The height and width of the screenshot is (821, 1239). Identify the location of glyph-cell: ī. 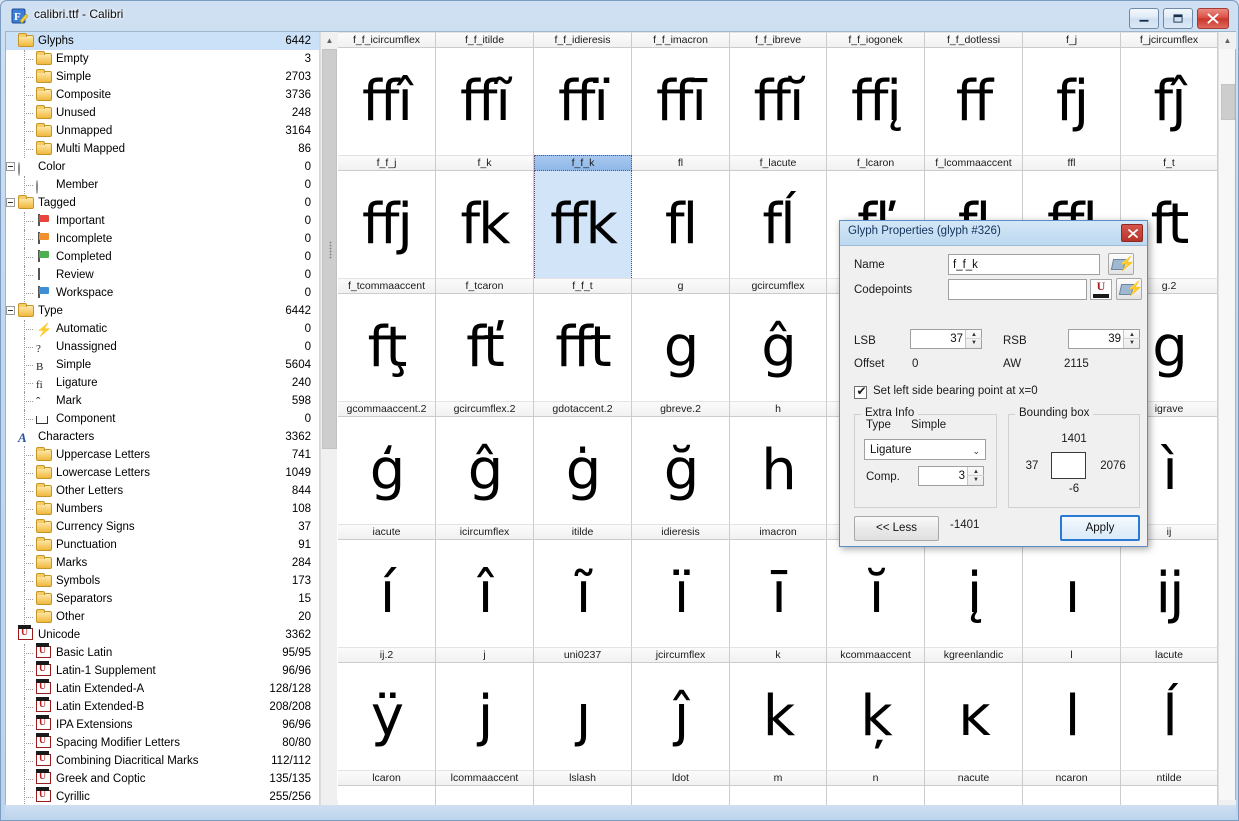
(778, 593).